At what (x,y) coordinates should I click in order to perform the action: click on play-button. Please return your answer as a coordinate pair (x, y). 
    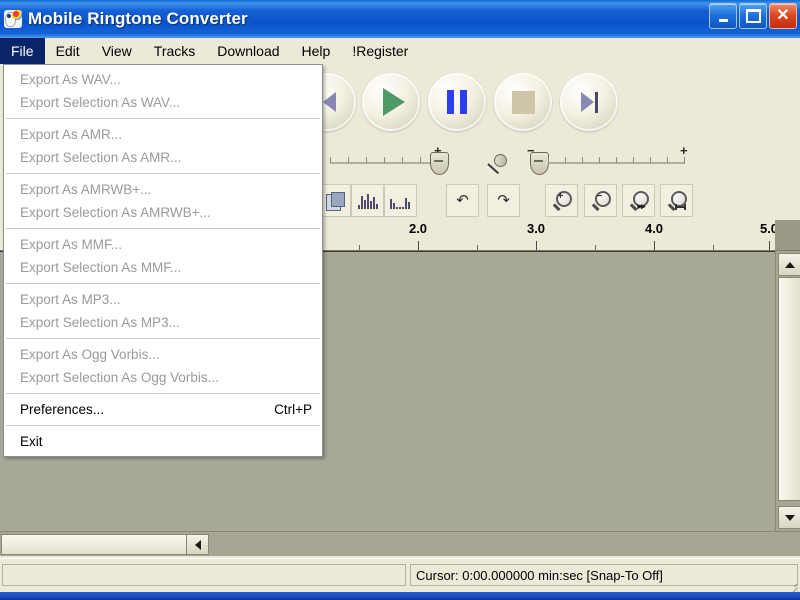
    Looking at the image, I should click on (391, 102).